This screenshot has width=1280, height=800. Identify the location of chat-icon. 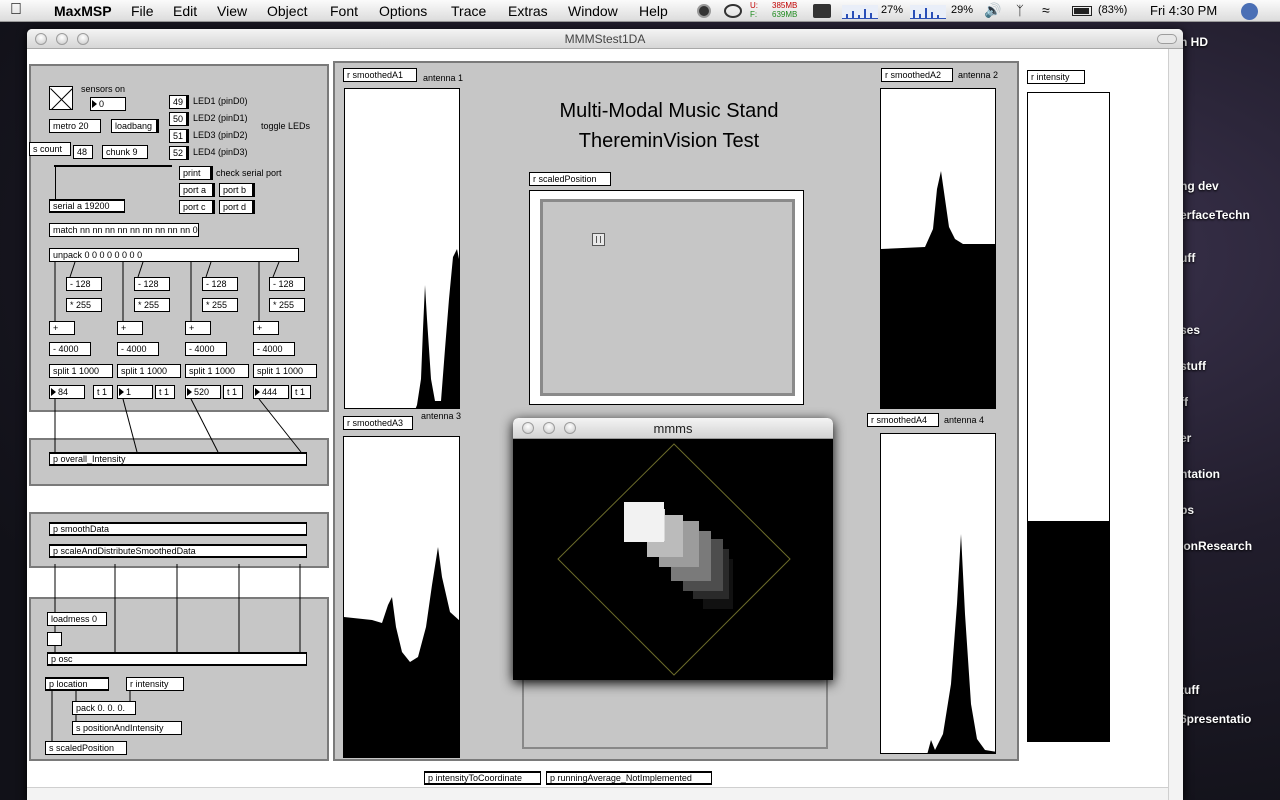
(733, 11).